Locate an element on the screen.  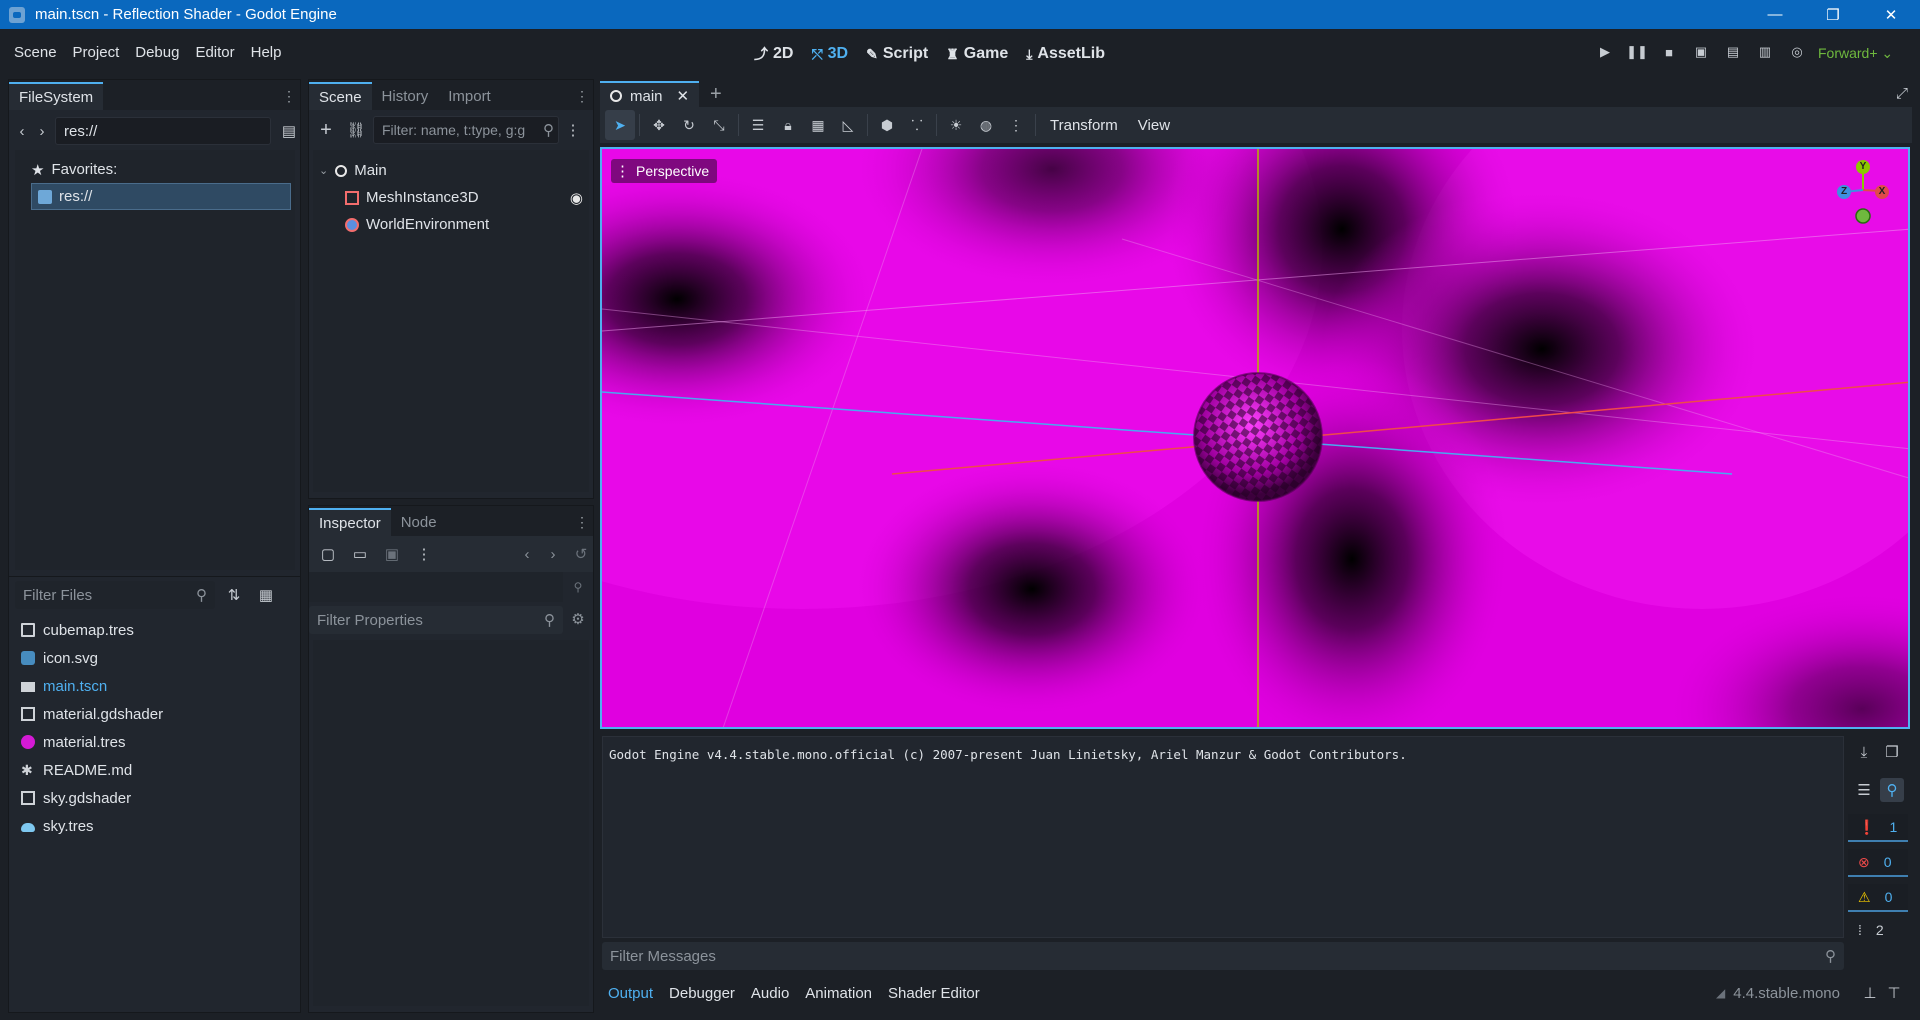
environment-preview-icon: ◍ is located at coordinates (986, 125).